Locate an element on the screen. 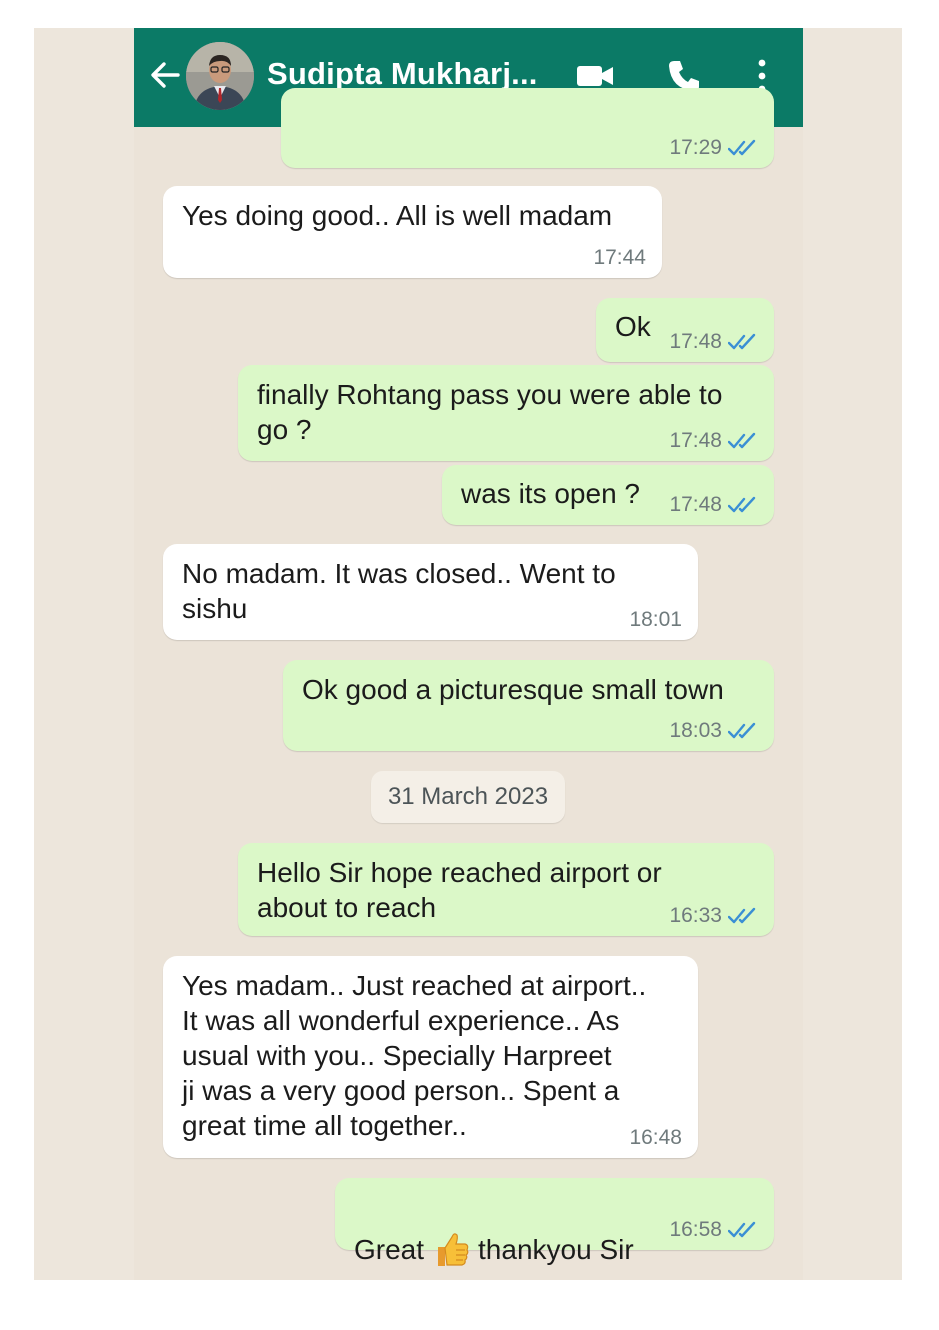 This screenshot has height=1330, width=939. message-meta: 16:58 is located at coordinates (713, 1230).